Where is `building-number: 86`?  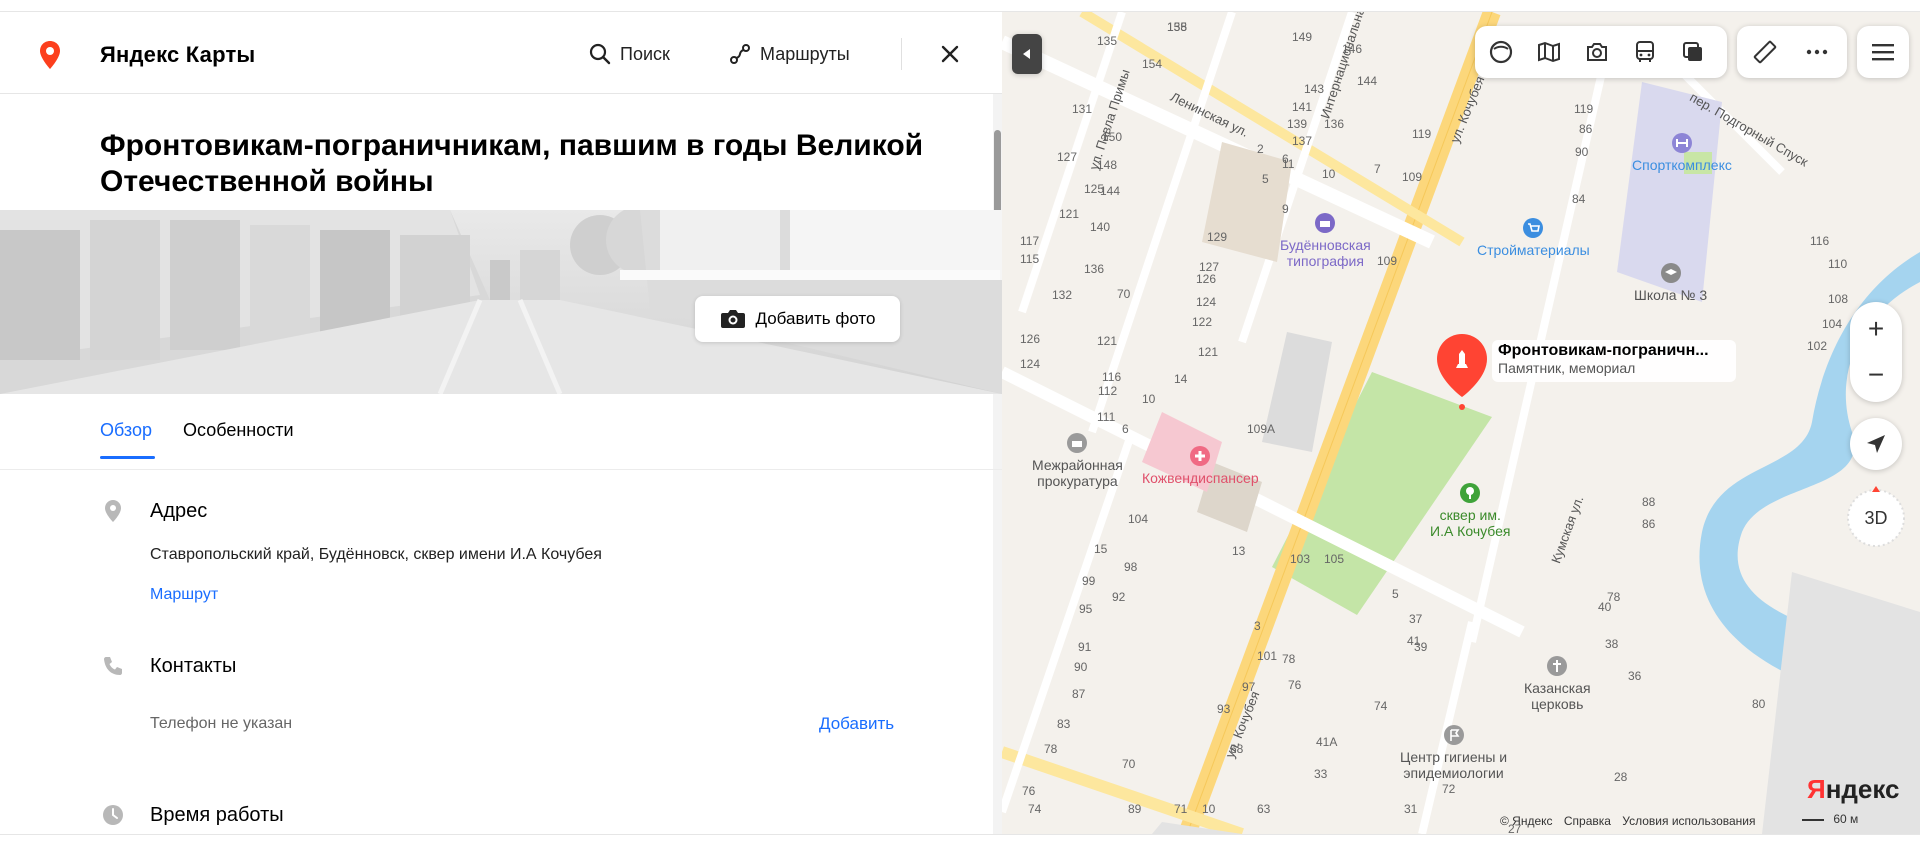
building-number: 86 is located at coordinates (1586, 129).